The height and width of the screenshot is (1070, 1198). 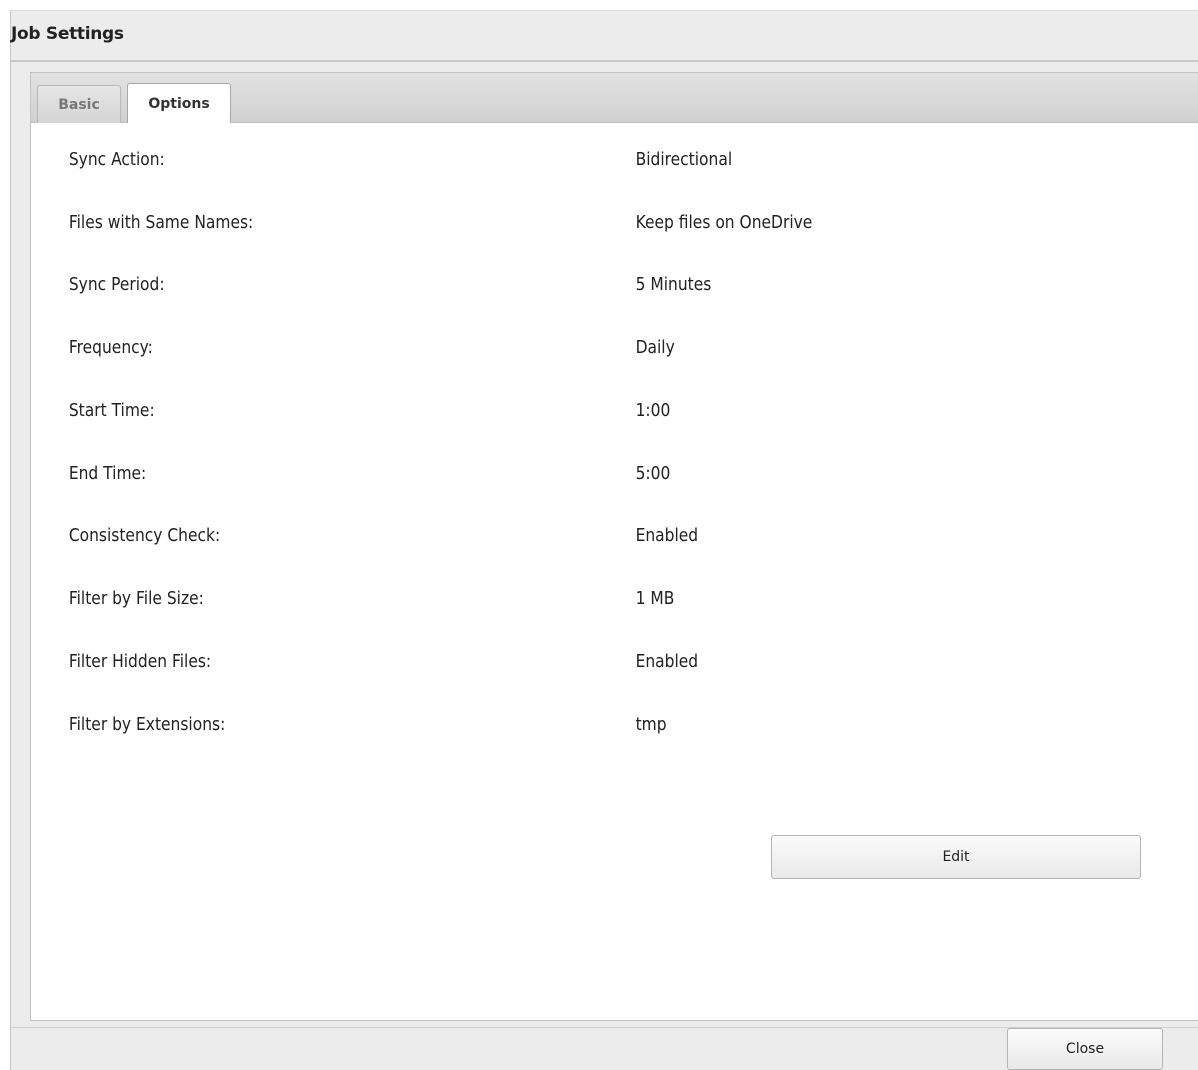 What do you see at coordinates (533, 289) in the screenshot?
I see `setting-row-sync-period: Sync Period: 5 Minutes` at bounding box center [533, 289].